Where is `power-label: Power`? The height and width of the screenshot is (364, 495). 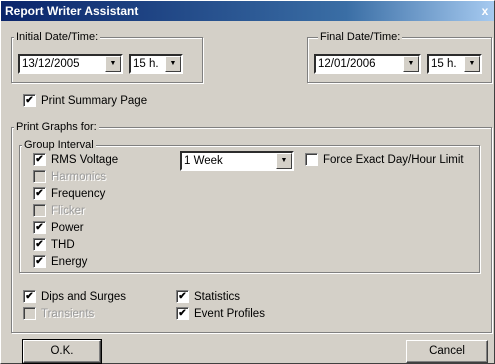 power-label: Power is located at coordinates (67, 227).